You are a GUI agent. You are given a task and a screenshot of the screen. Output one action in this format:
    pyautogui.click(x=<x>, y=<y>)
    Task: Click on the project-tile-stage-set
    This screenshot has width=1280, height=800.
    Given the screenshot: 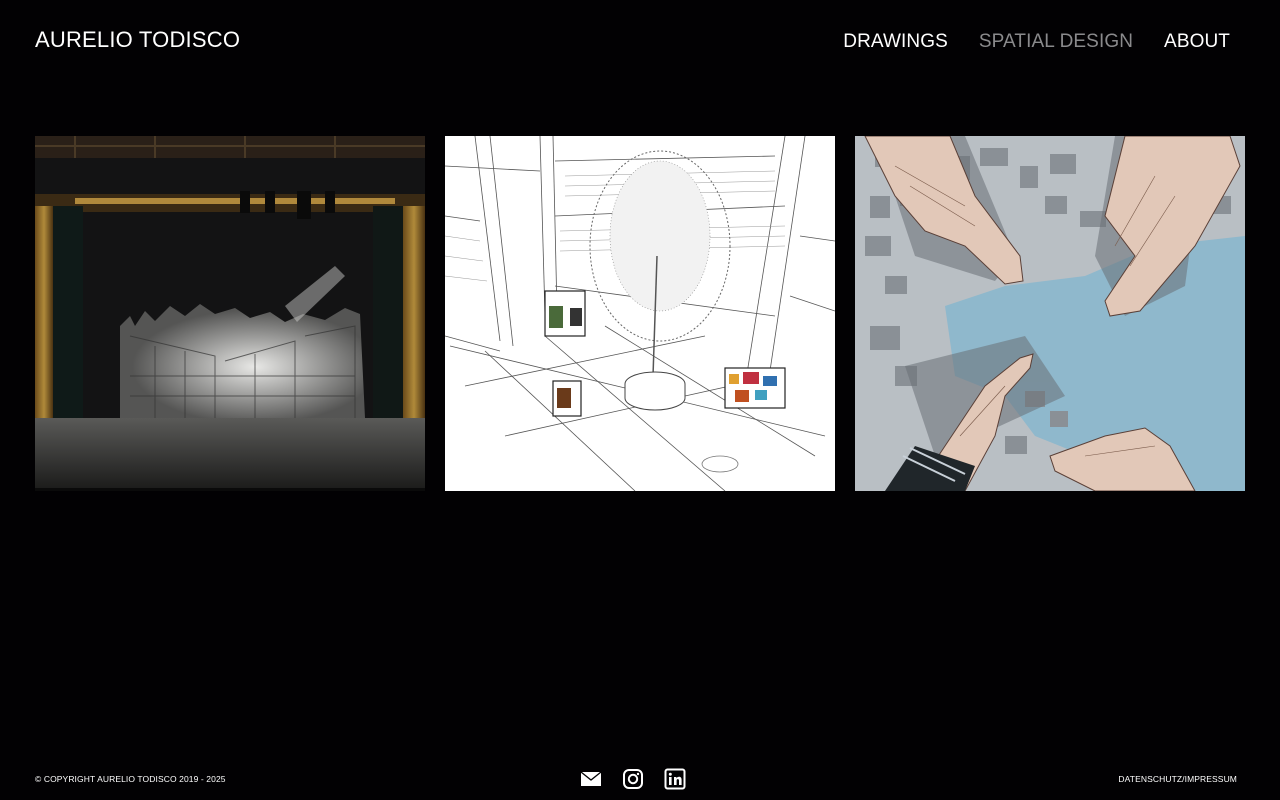 What is the action you would take?
    pyautogui.click(x=230, y=313)
    